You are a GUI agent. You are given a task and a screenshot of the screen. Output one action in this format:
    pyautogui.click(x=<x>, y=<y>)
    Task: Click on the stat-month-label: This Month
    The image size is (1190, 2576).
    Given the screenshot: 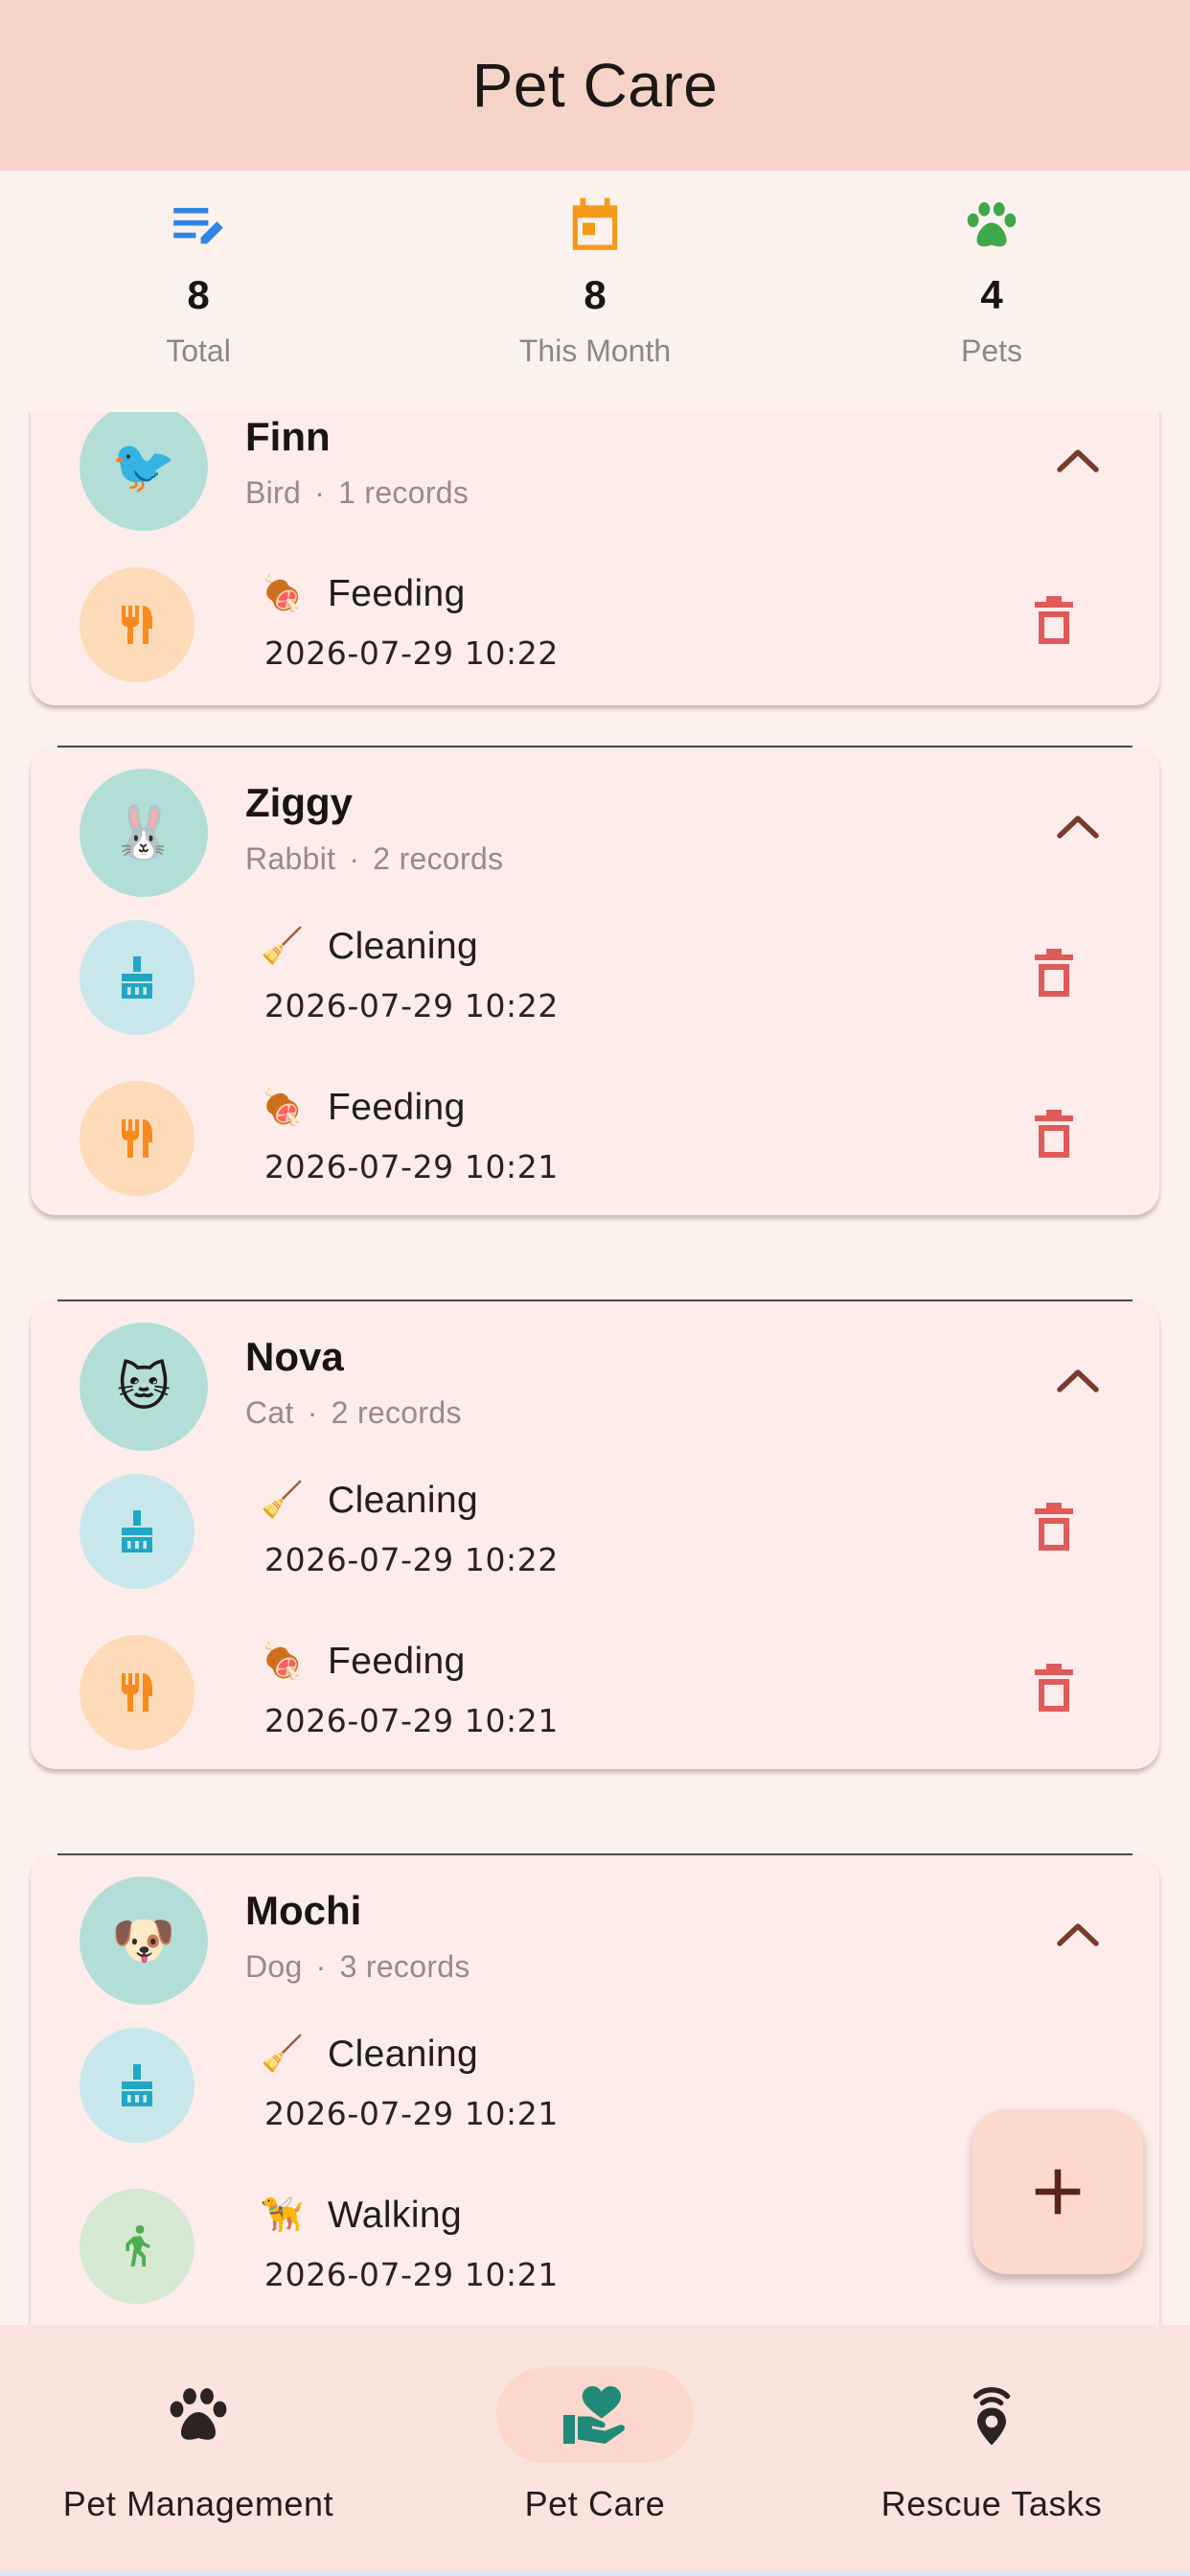 What is the action you would take?
    pyautogui.click(x=595, y=351)
    